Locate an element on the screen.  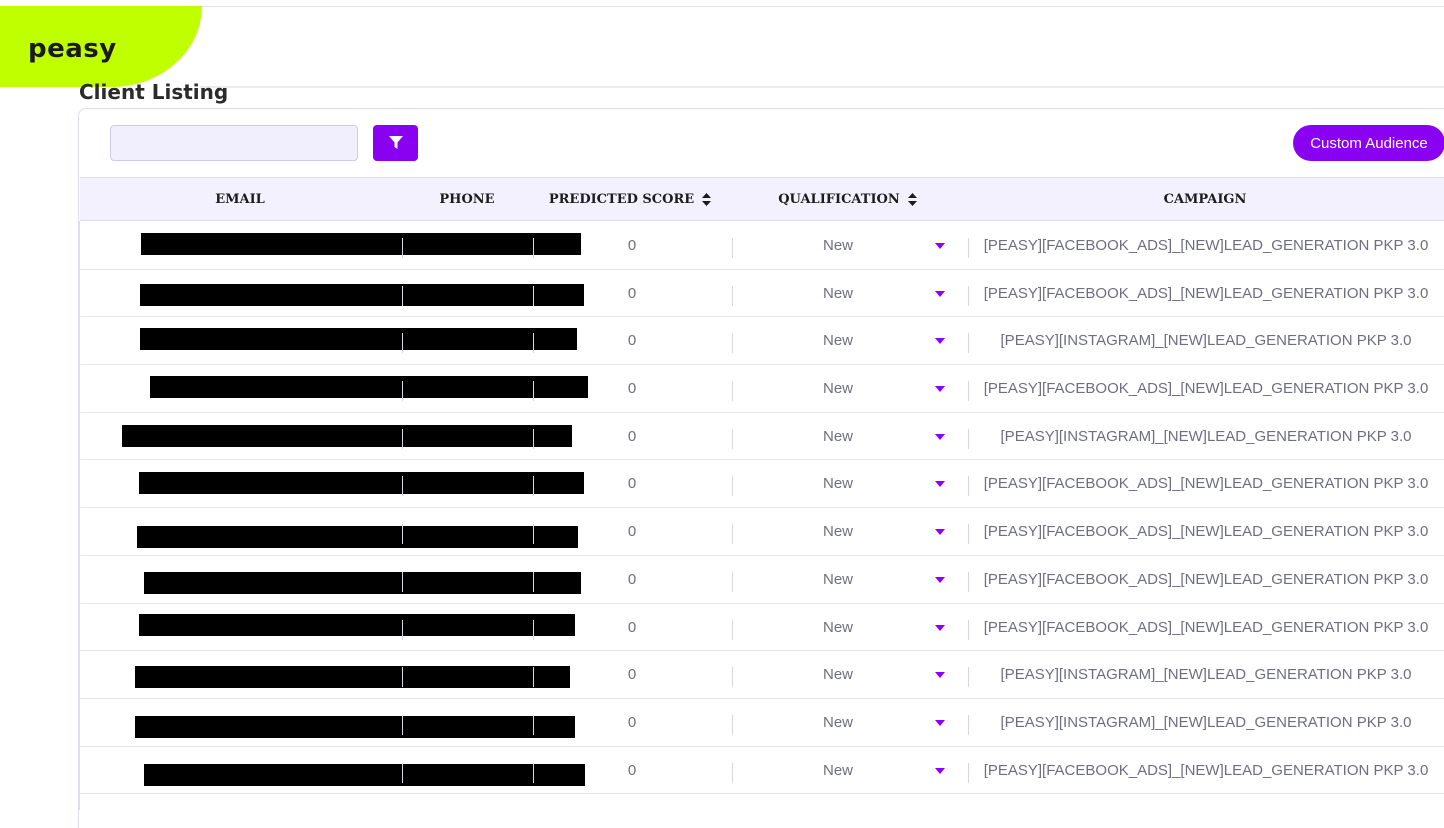
phone-header-label: PHONE is located at coordinates (467, 199).